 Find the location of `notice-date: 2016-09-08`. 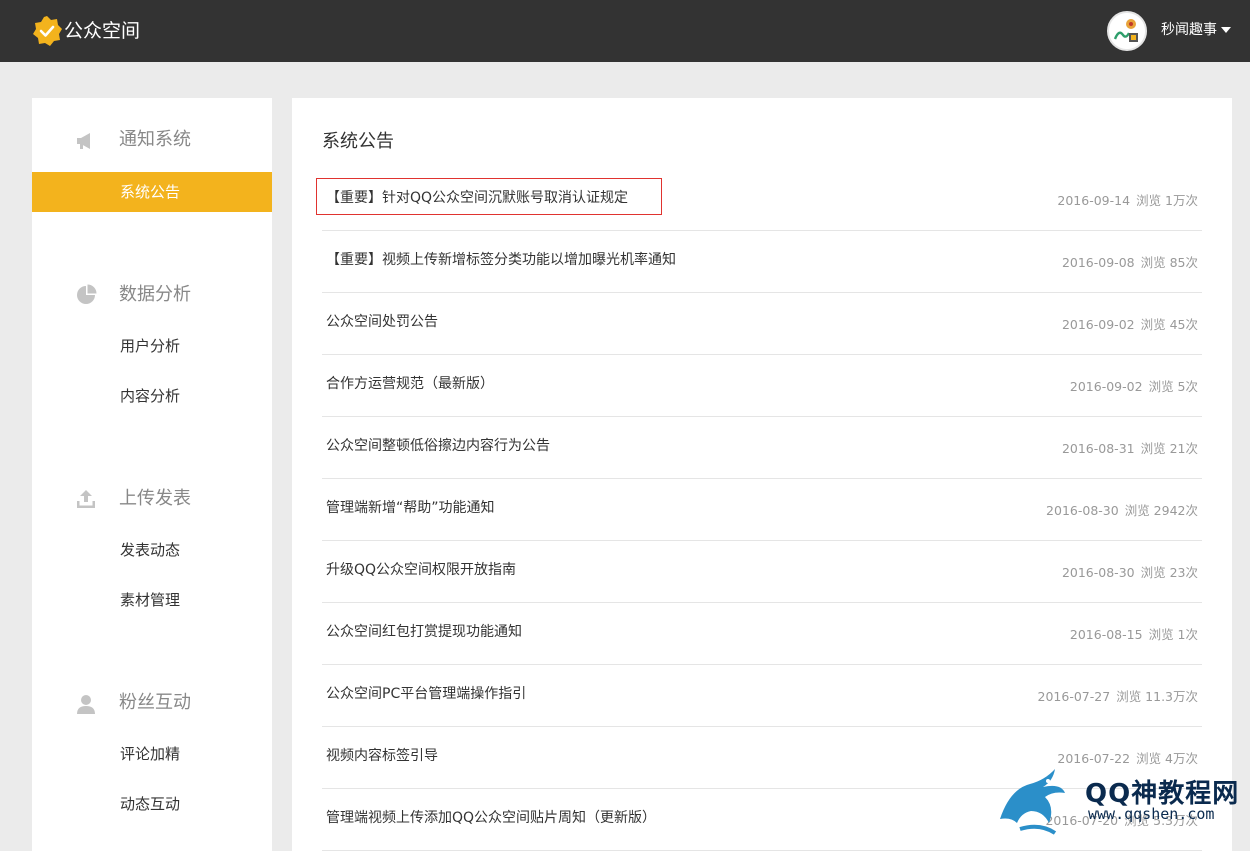

notice-date: 2016-09-08 is located at coordinates (1098, 262).